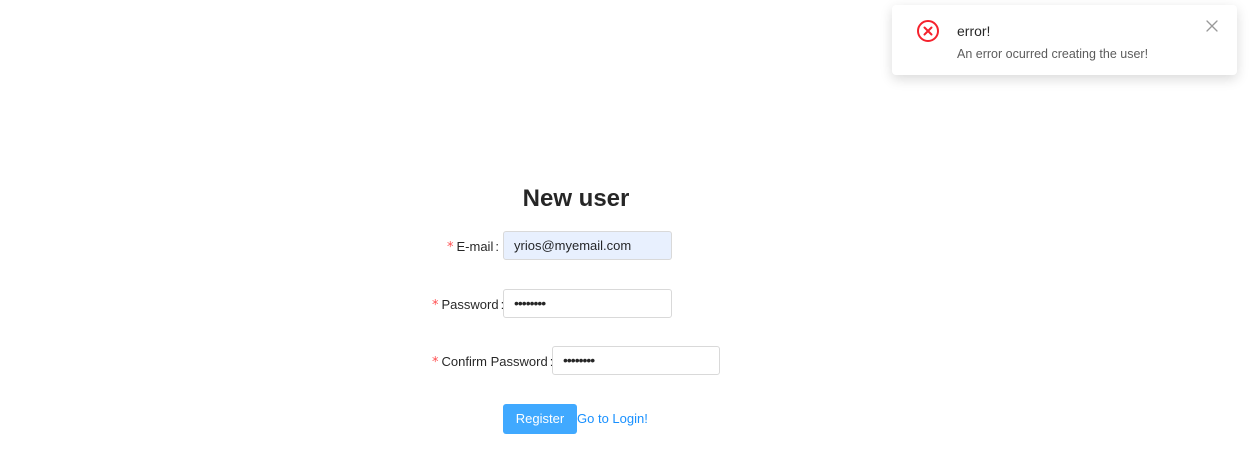 This screenshot has width=1255, height=472. I want to click on password-field: ••••••••, so click(587, 303).